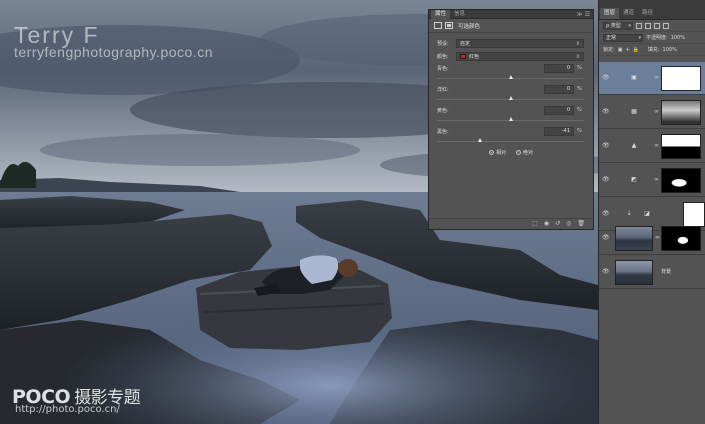  Describe the element at coordinates (611, 37) in the screenshot. I see `blend-mode-value: 正常` at that location.